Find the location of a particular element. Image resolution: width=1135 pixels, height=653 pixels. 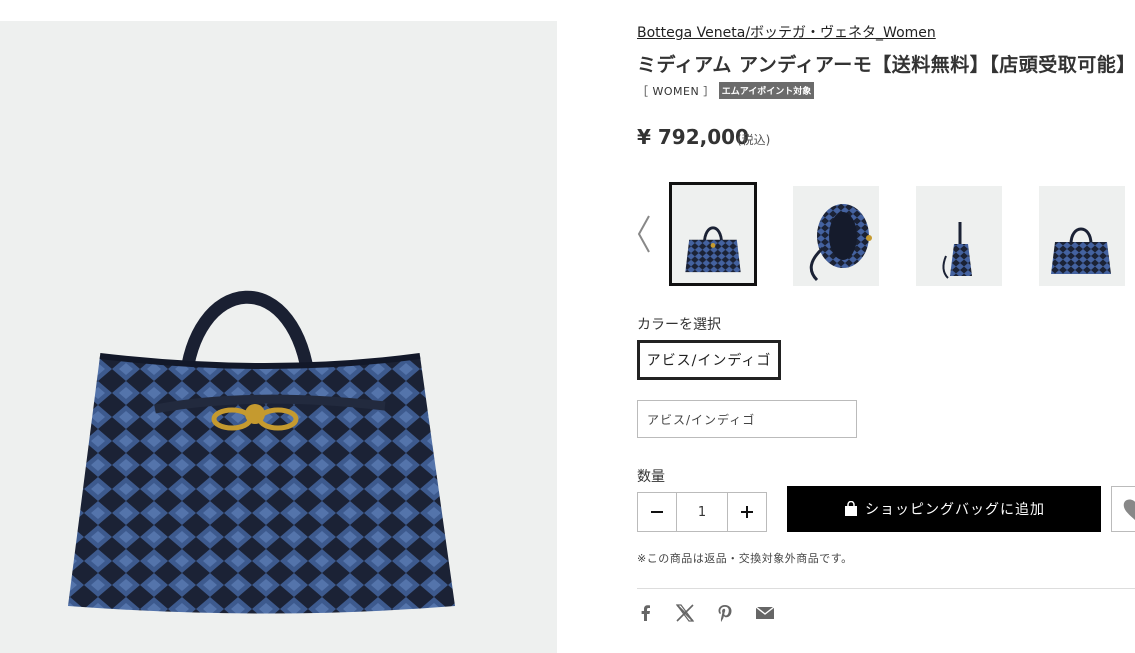

product-title: ミディアム アンディアーモ【送料無料】【店頭受取可能】 is located at coordinates (886, 65).